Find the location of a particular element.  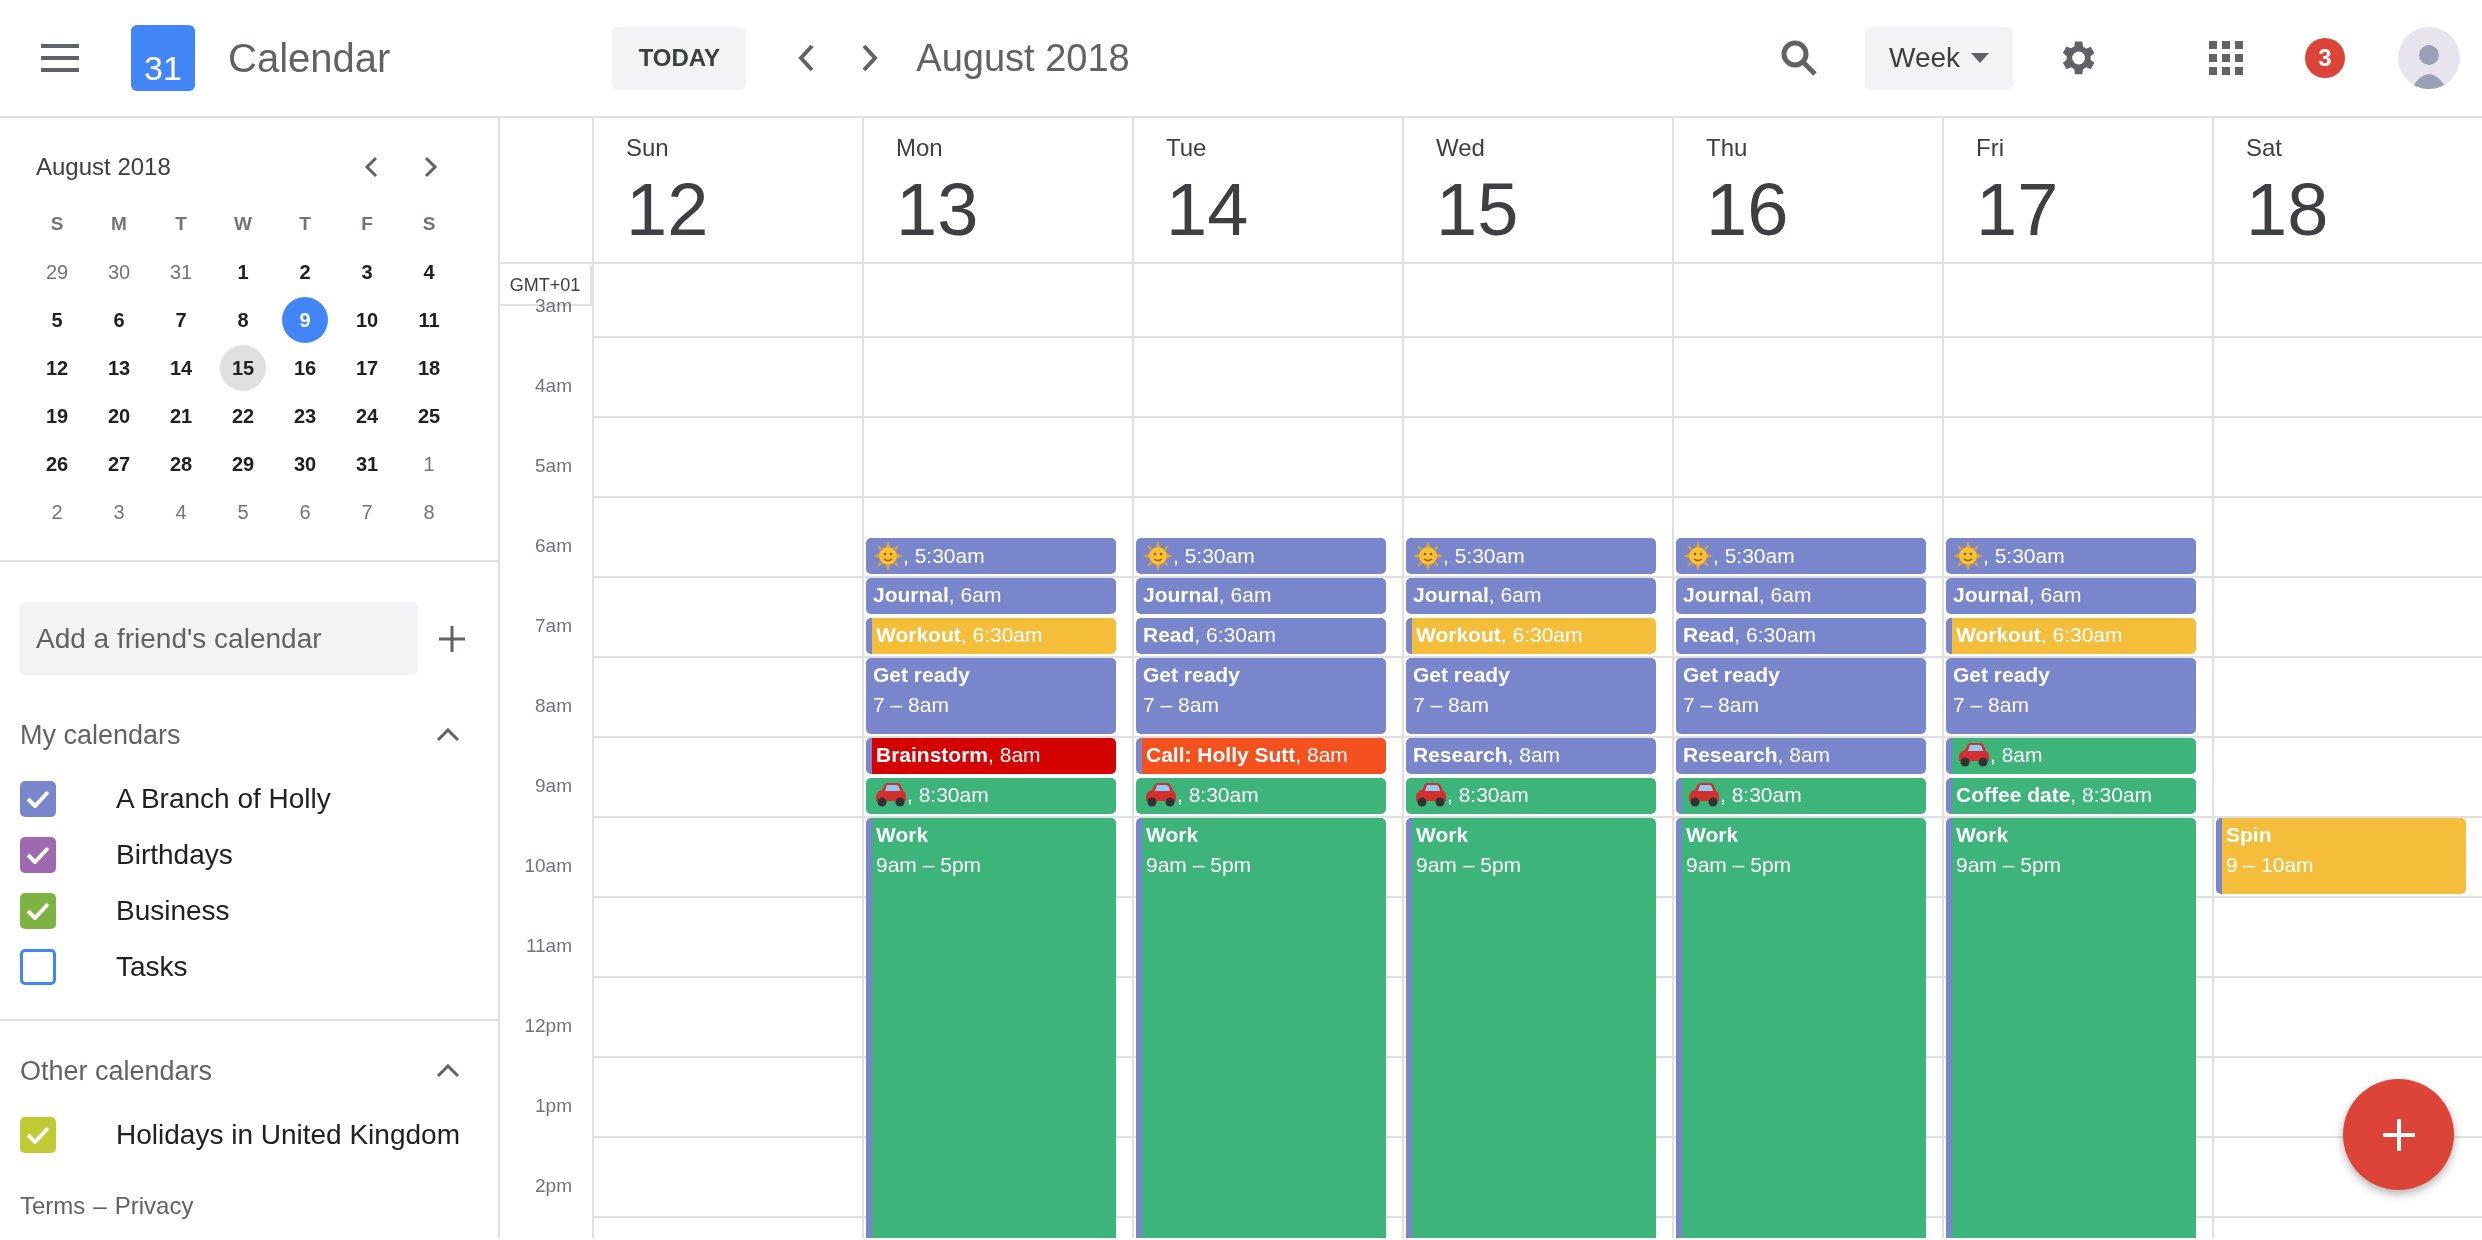

day-number: 15 is located at coordinates (1554, 210).